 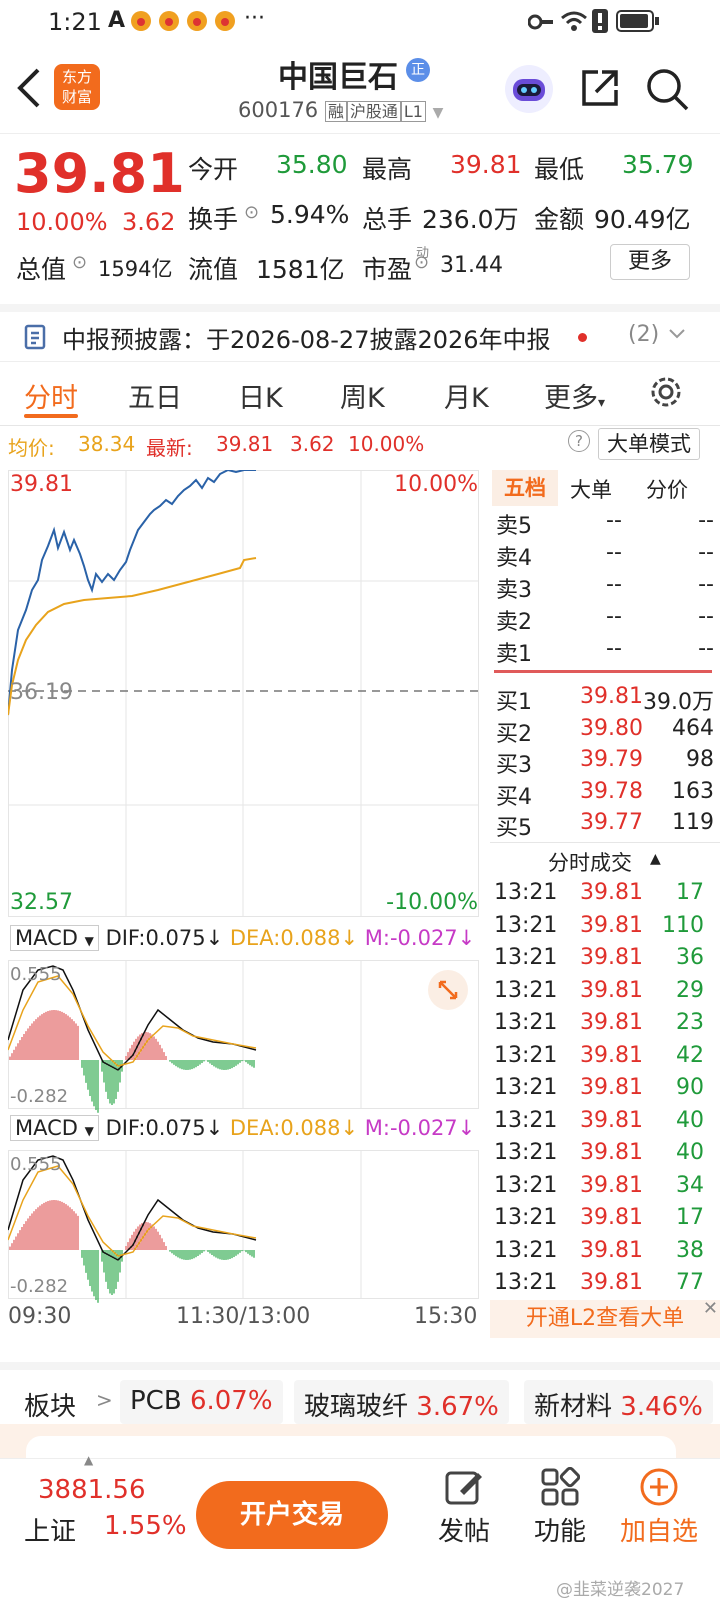 I want to click on tab-more: 更多▾, so click(x=574, y=395).